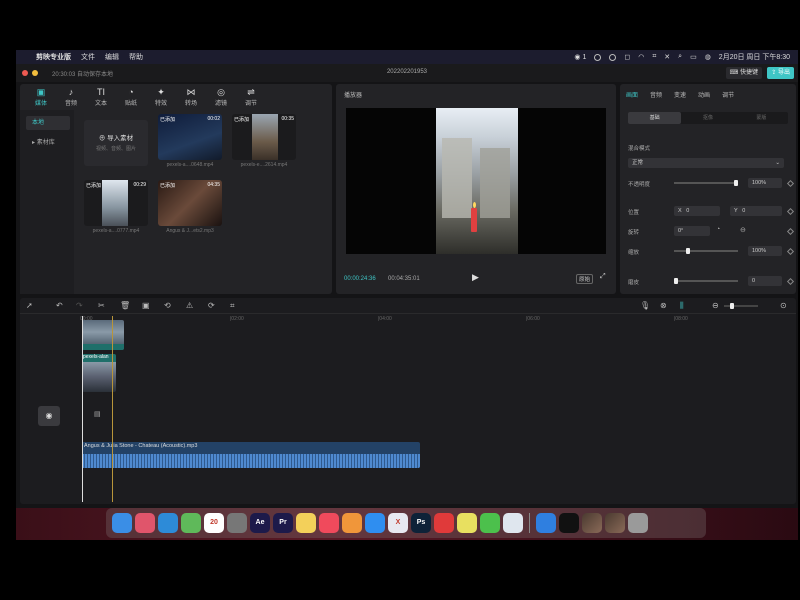  I want to click on music-icon, so click(329, 523).